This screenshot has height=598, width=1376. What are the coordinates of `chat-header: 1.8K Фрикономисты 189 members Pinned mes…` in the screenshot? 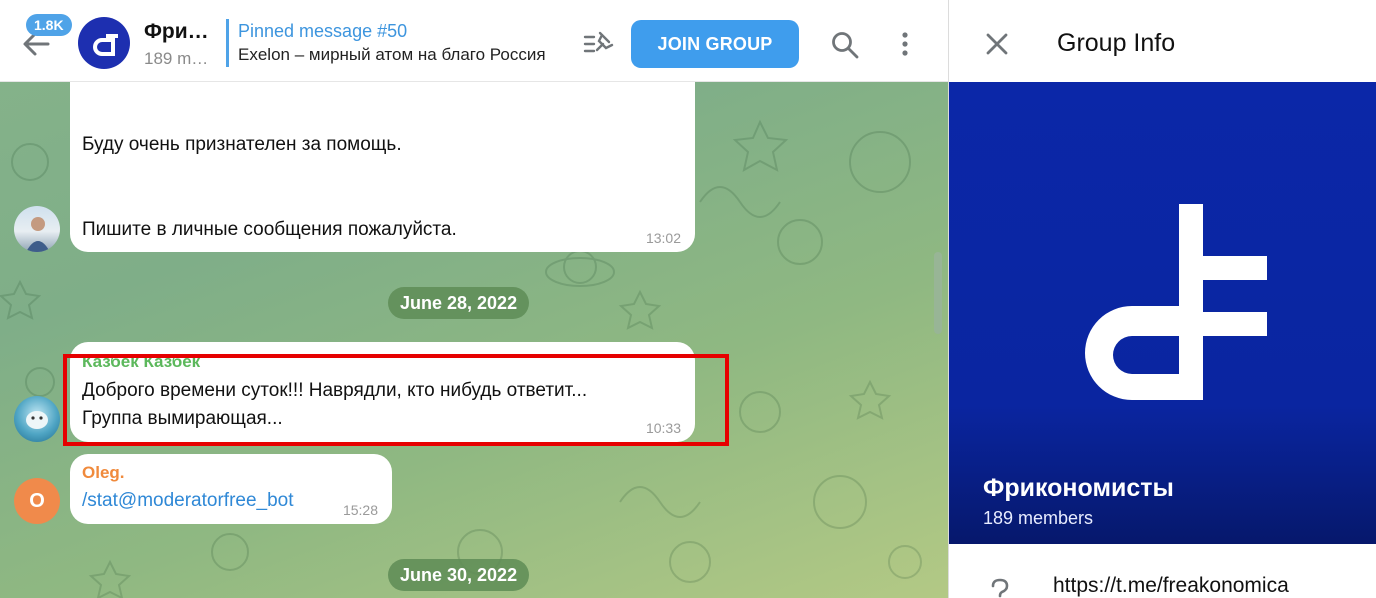 It's located at (474, 41).